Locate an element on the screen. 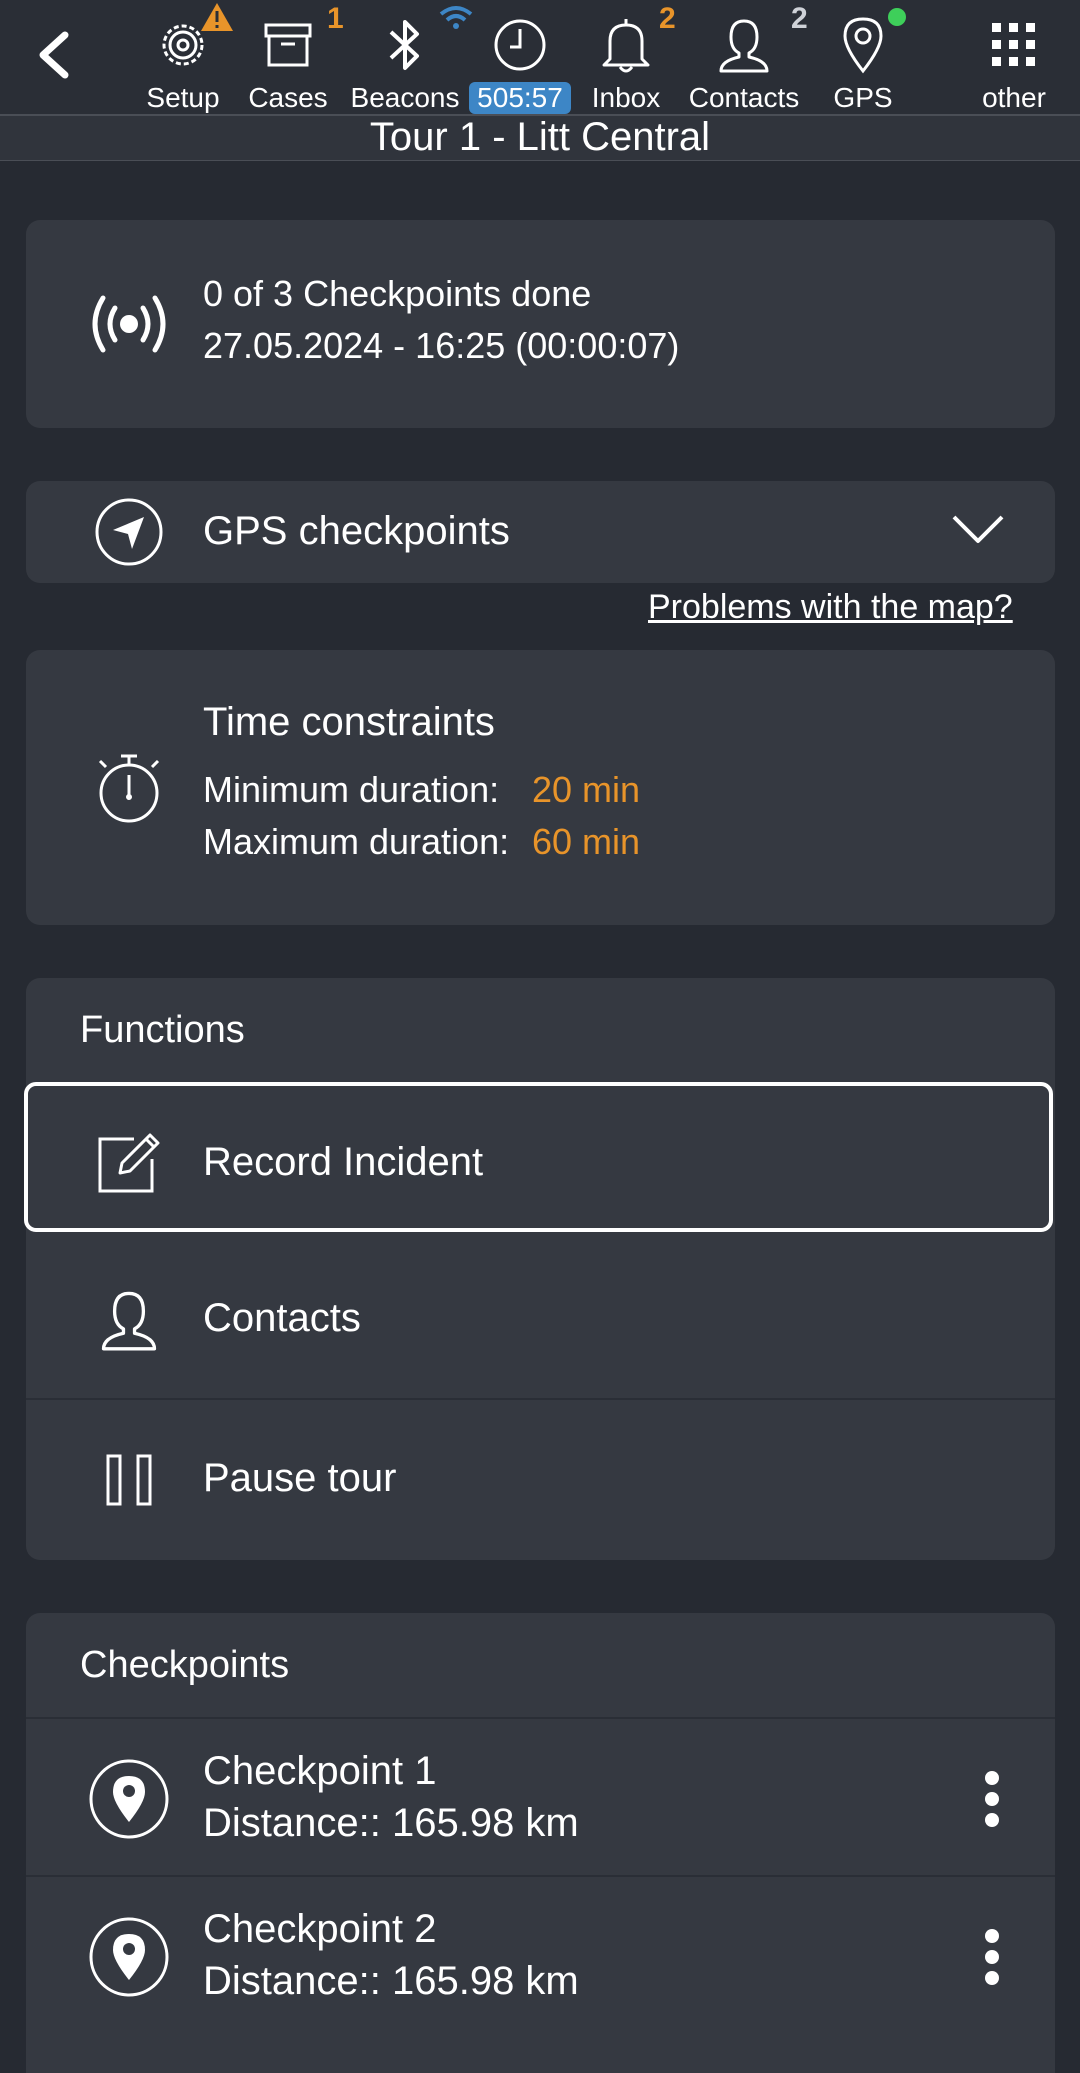  back-button is located at coordinates (53, 55).